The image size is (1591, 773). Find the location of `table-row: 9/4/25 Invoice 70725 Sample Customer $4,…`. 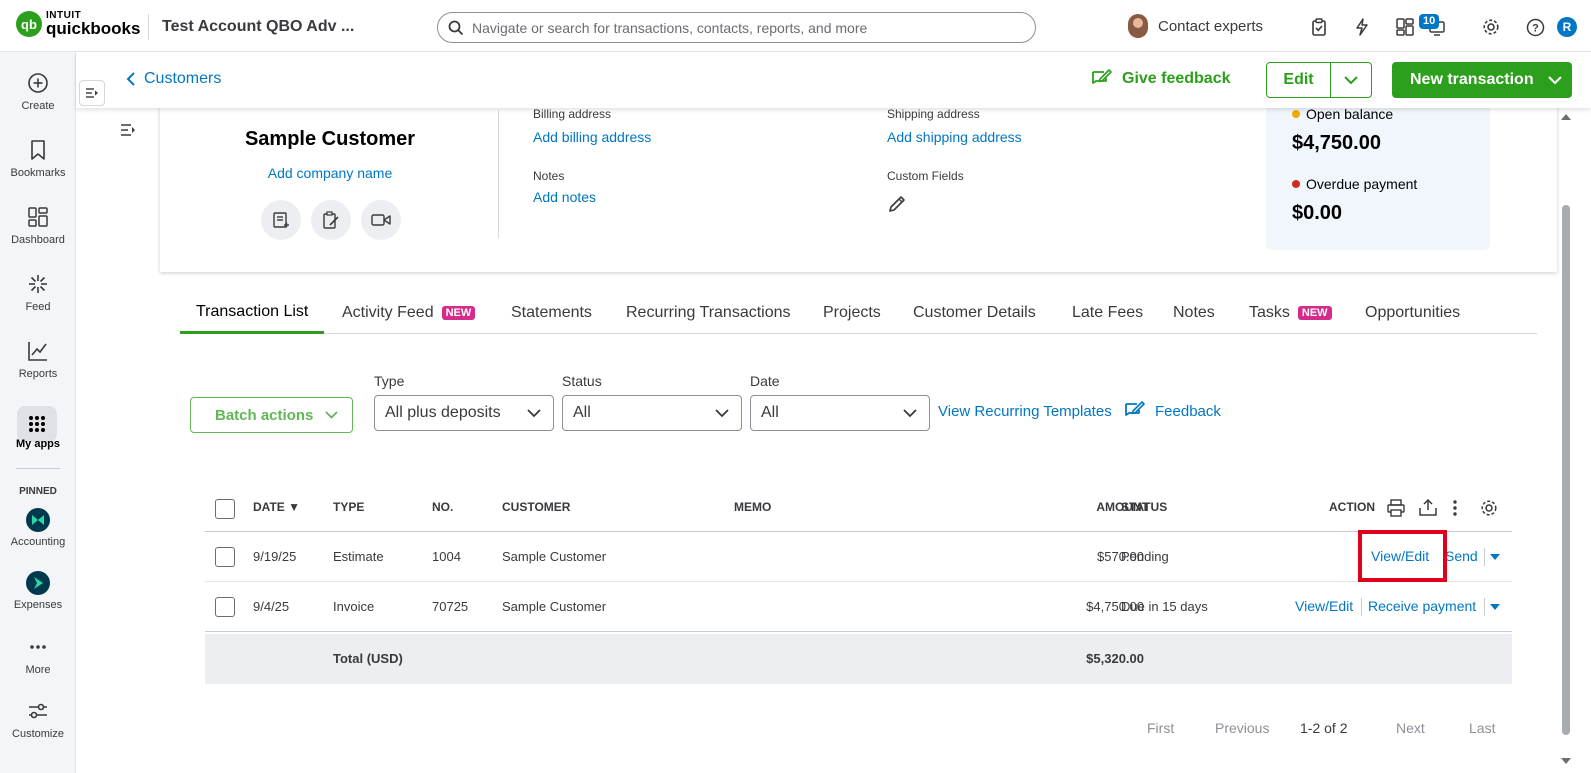

table-row: 9/4/25 Invoice 70725 Sample Customer $4,… is located at coordinates (858, 607).